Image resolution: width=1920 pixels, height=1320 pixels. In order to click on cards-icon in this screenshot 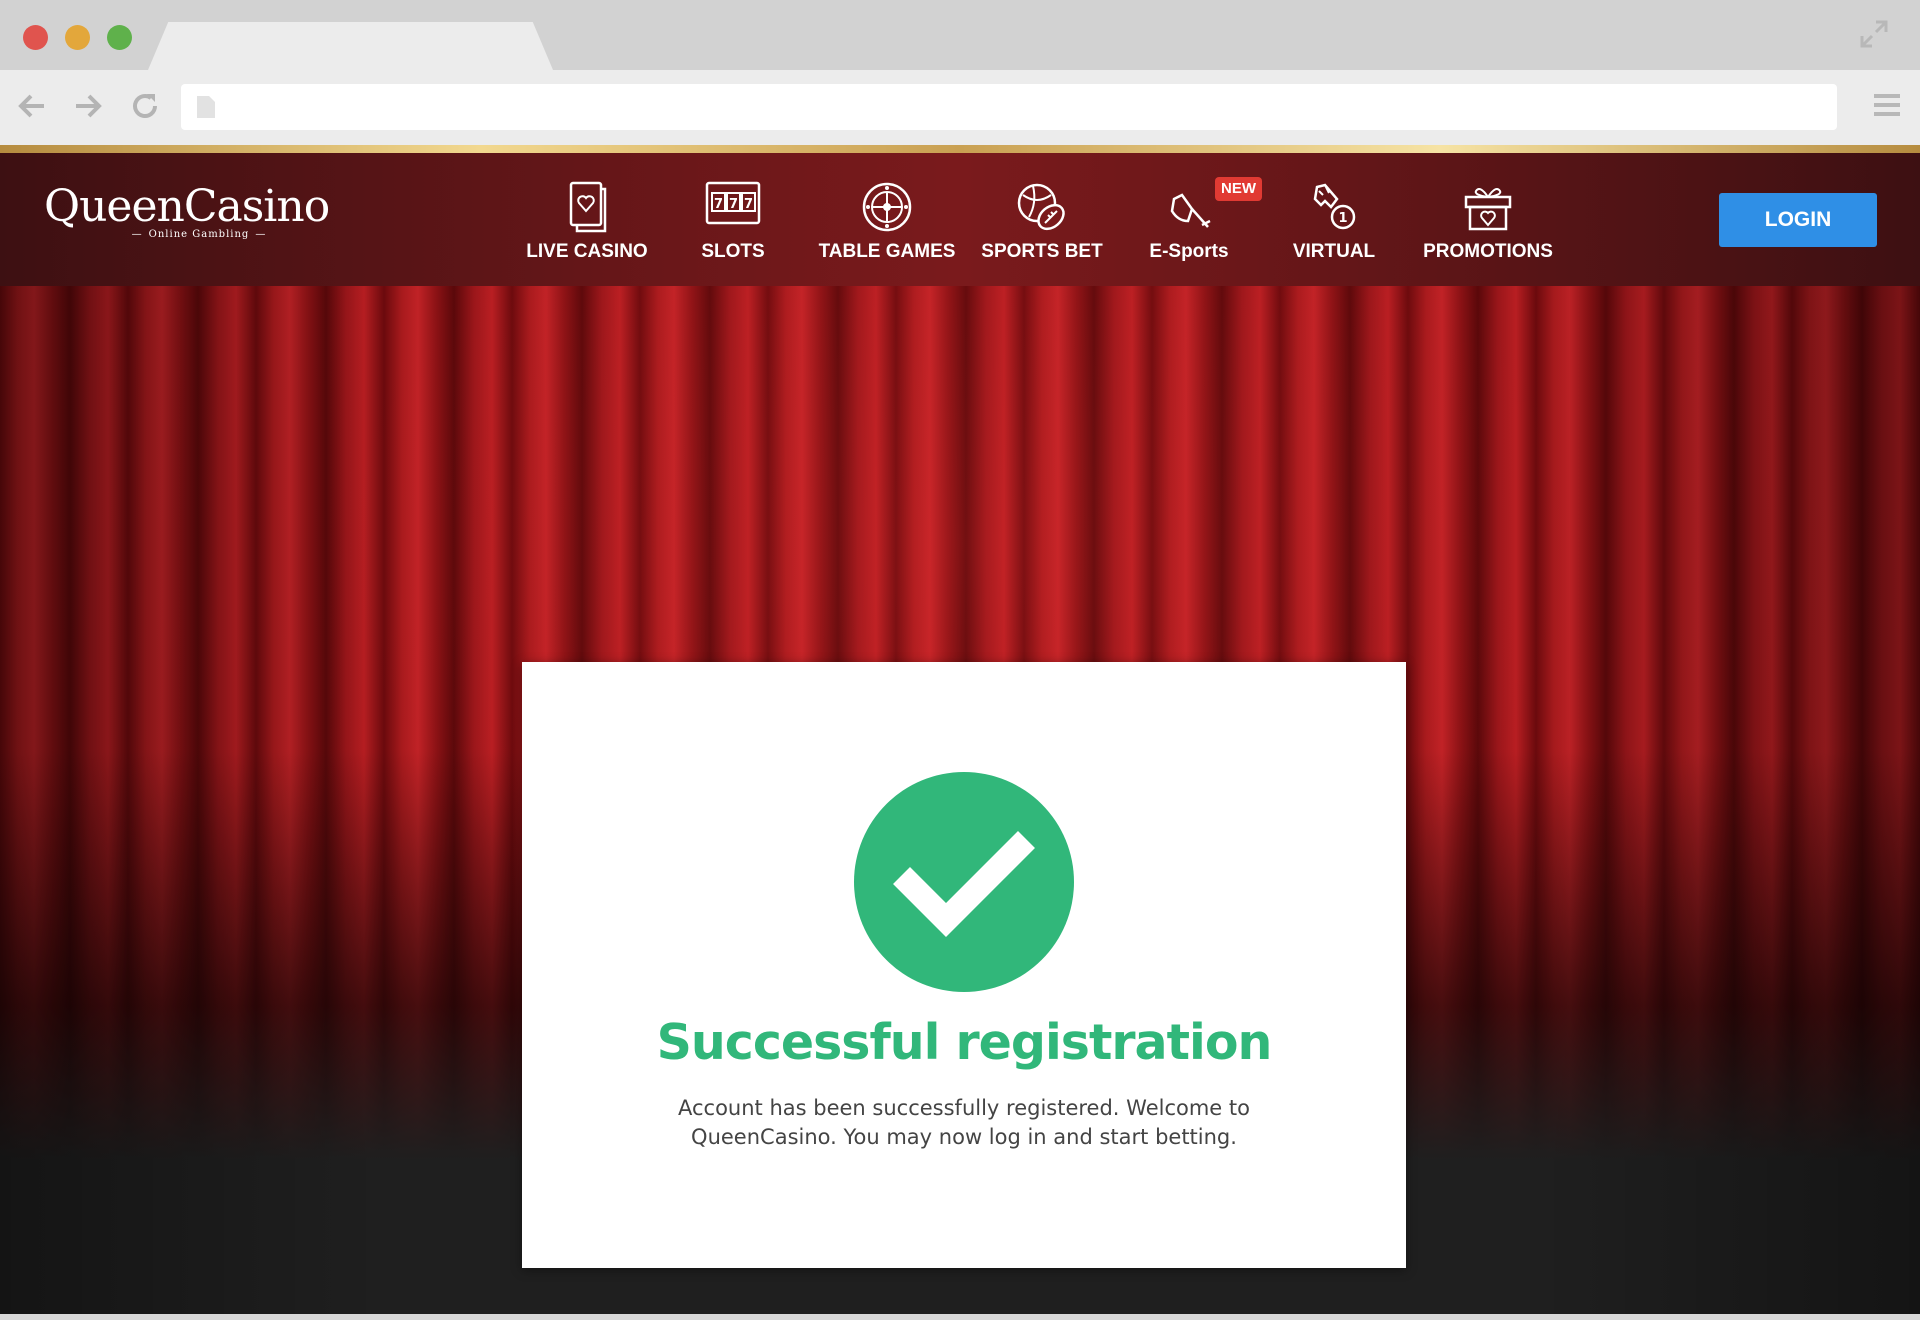, I will do `click(588, 207)`.